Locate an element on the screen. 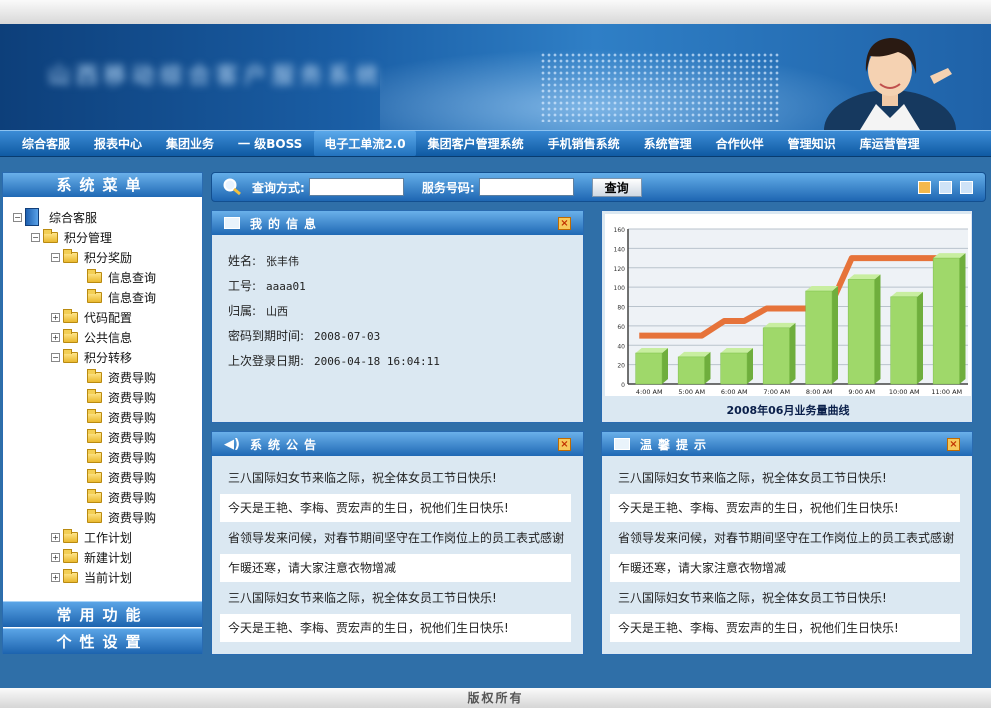 This screenshot has height=708, width=991. query-button: 查询 is located at coordinates (616, 187).